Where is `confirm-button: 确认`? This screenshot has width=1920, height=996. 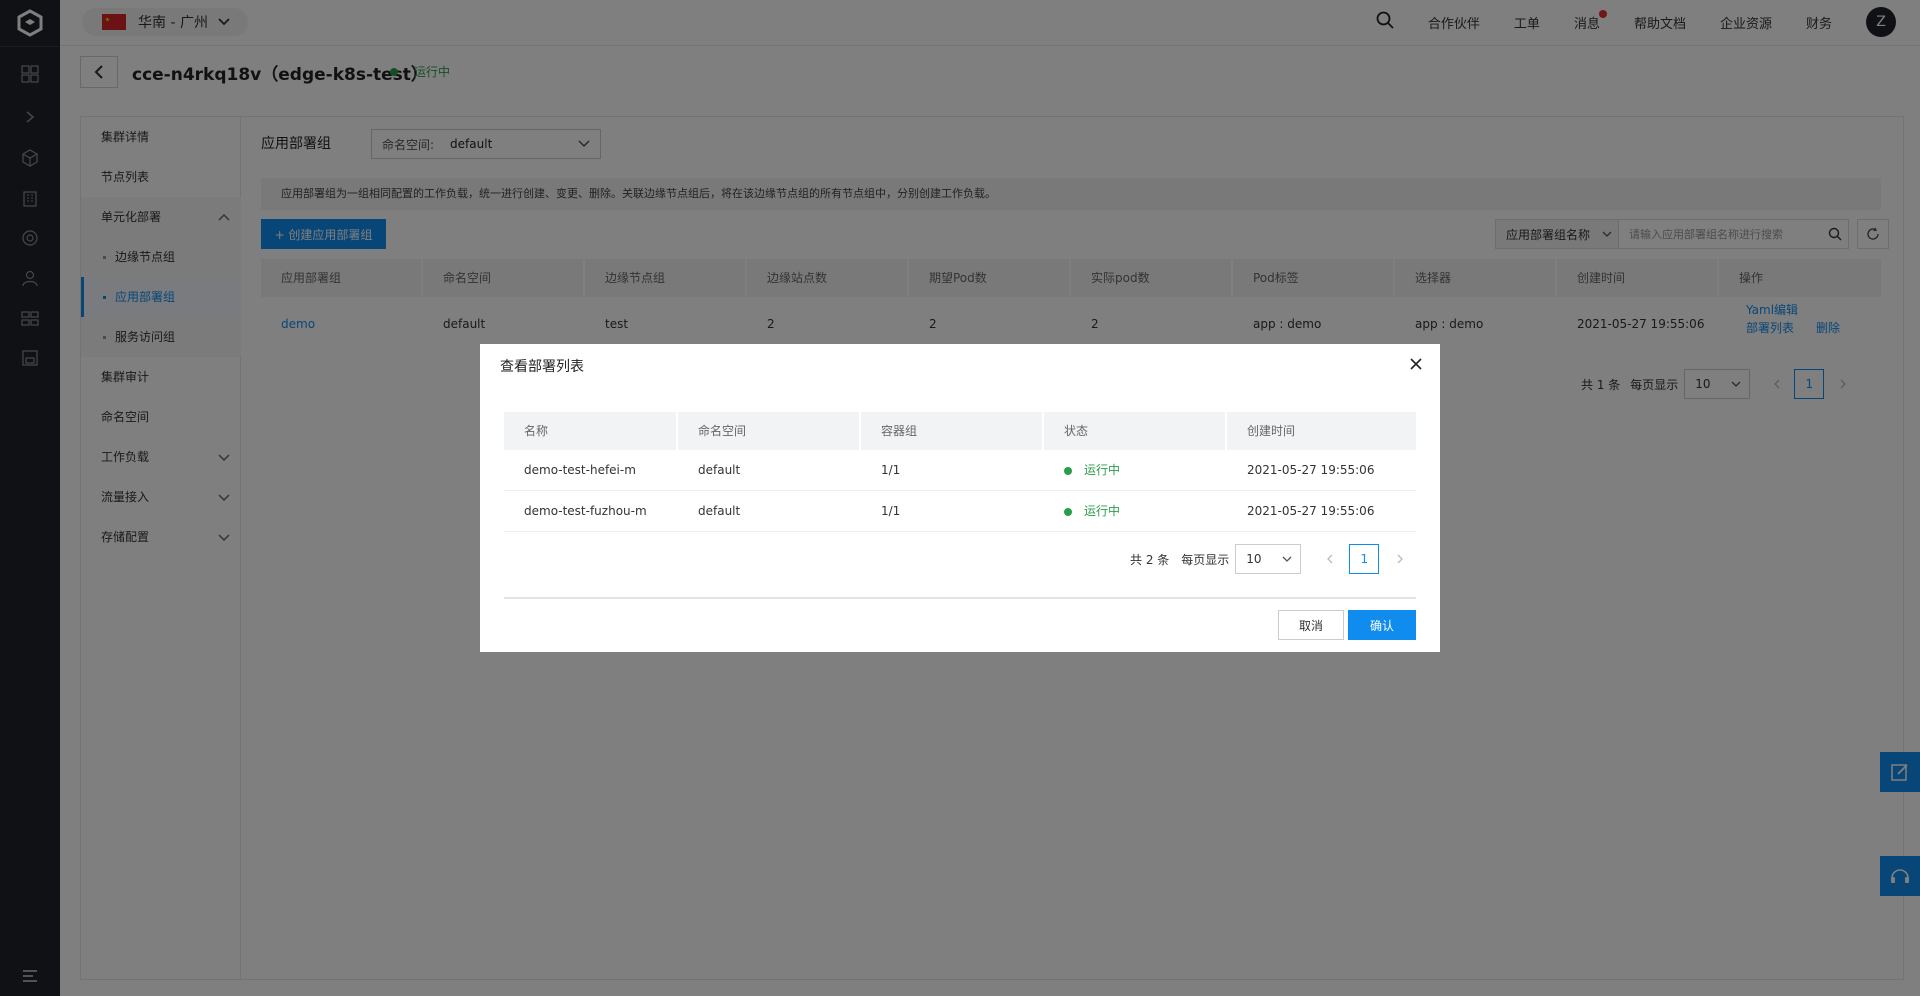 confirm-button: 确认 is located at coordinates (1382, 625).